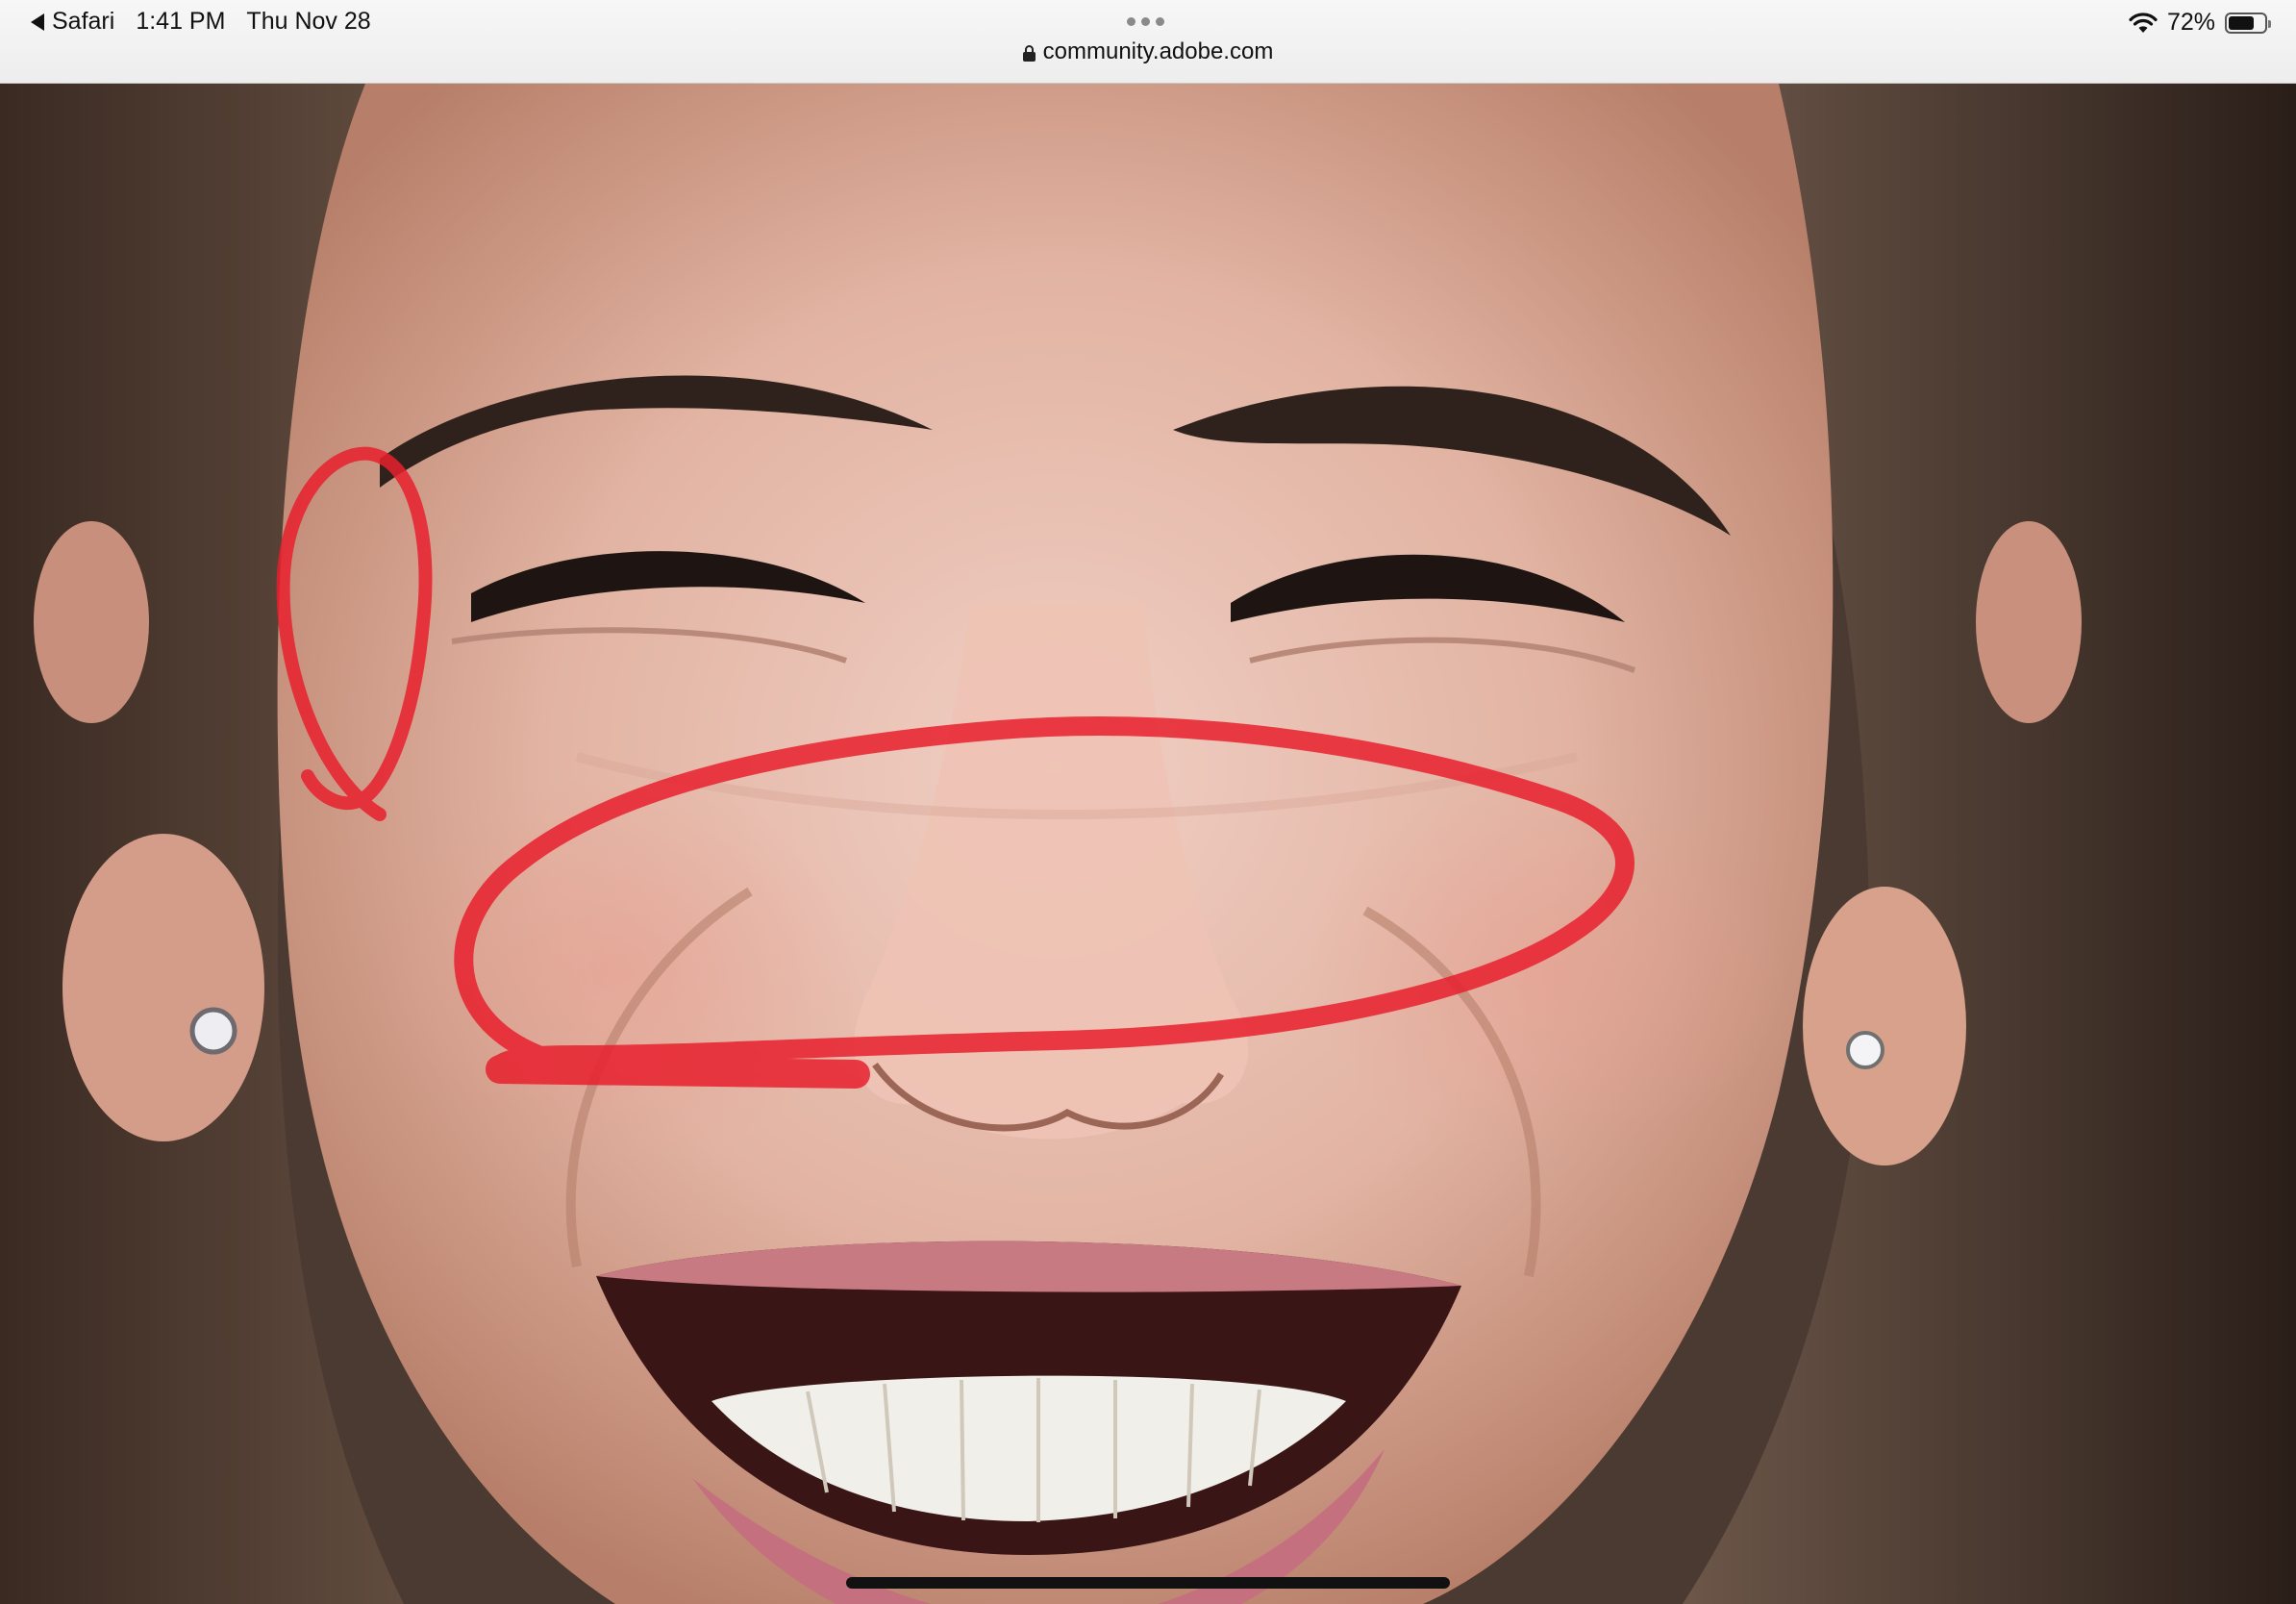  What do you see at coordinates (37, 22) in the screenshot?
I see `back-arrow-icon` at bounding box center [37, 22].